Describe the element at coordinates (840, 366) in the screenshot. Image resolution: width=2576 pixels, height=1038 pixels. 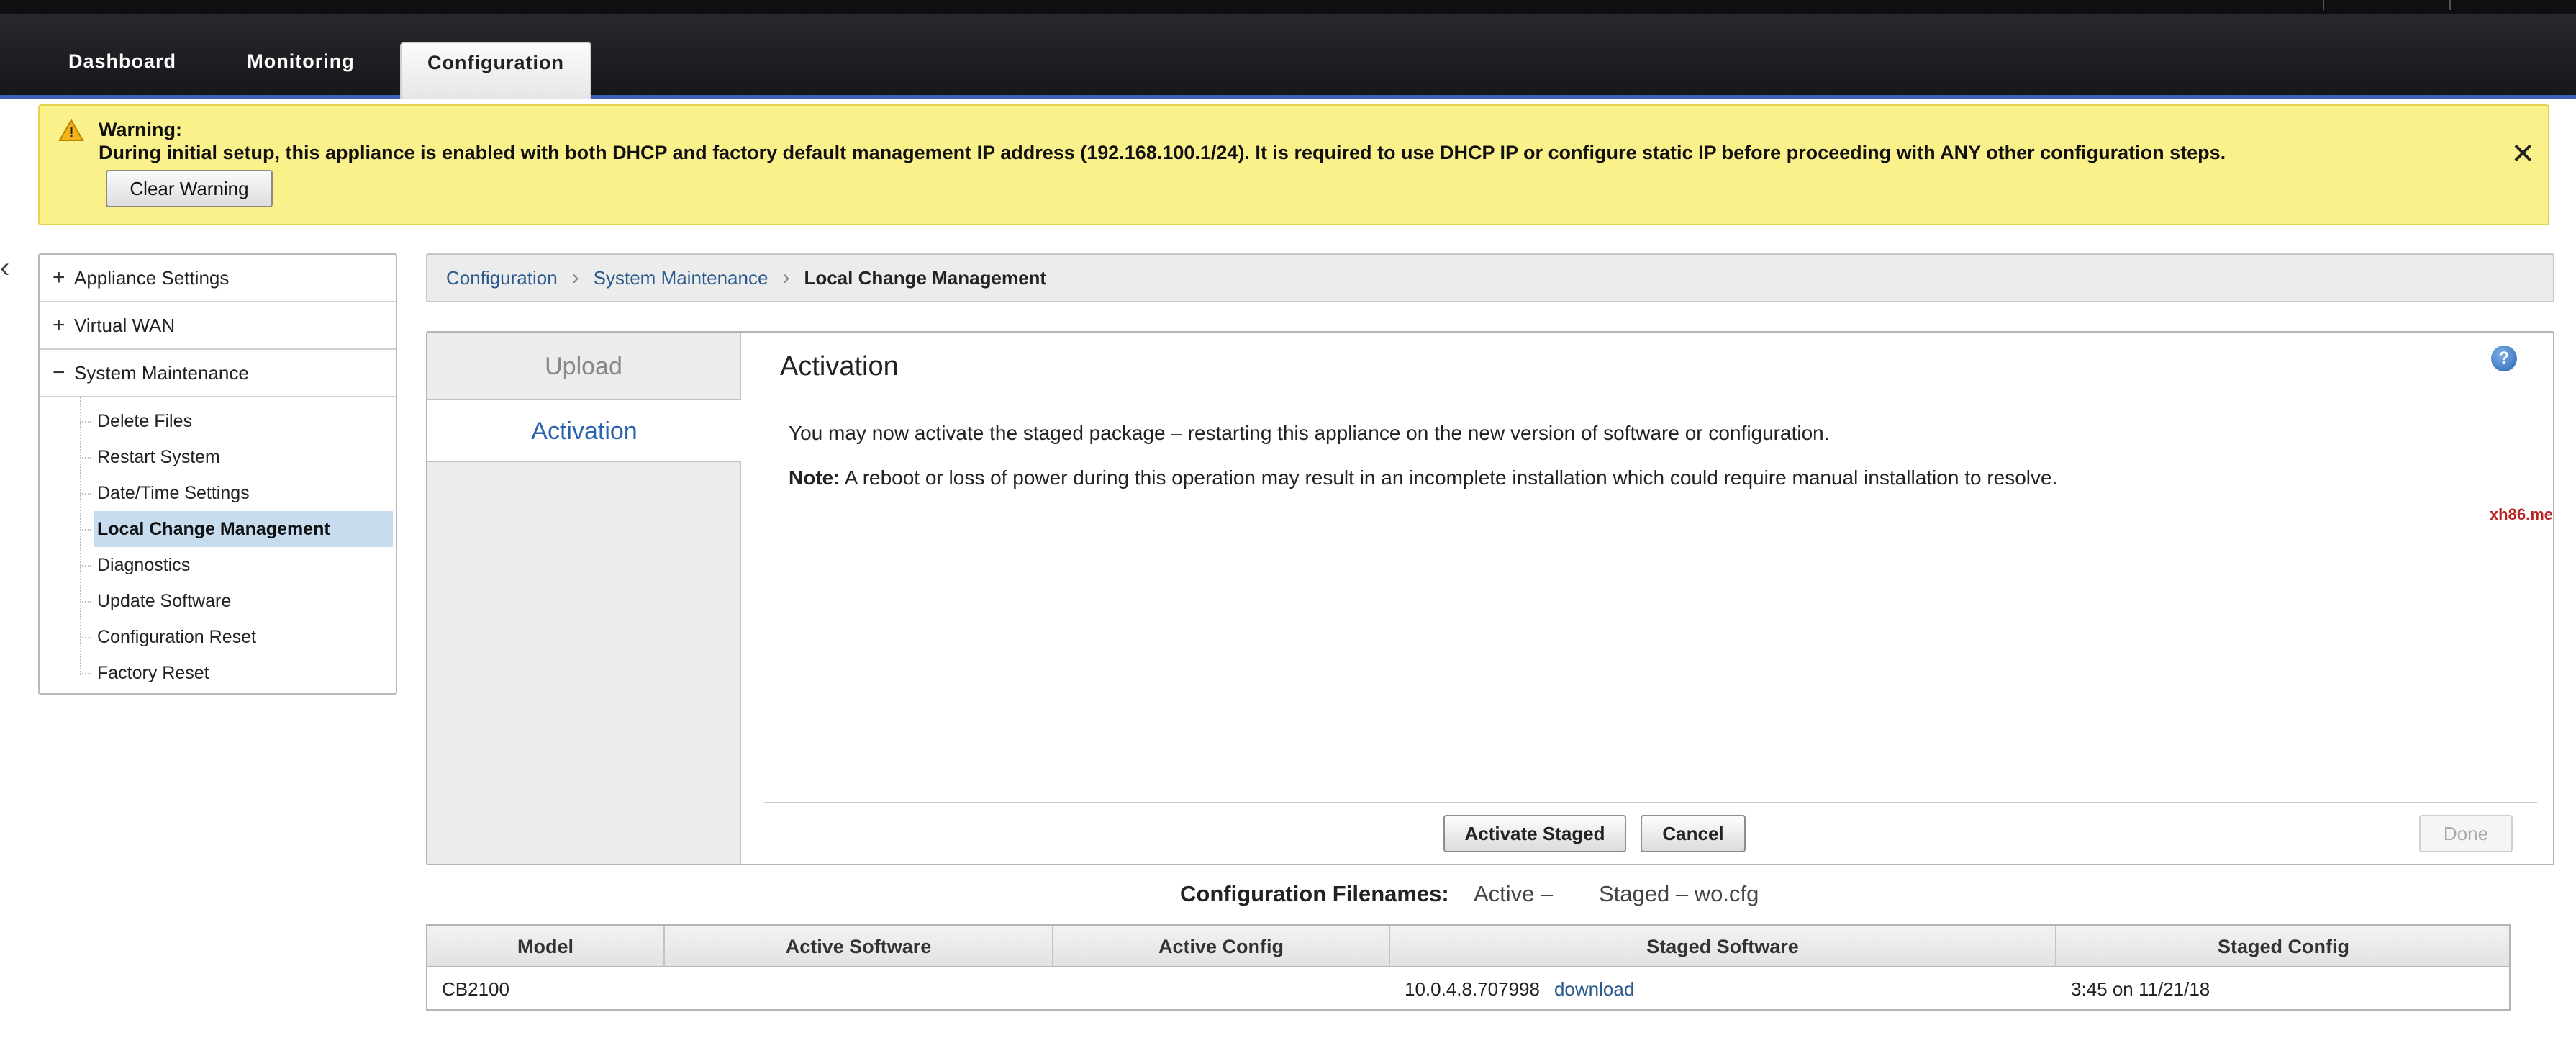
I see `section-title: Activation` at that location.